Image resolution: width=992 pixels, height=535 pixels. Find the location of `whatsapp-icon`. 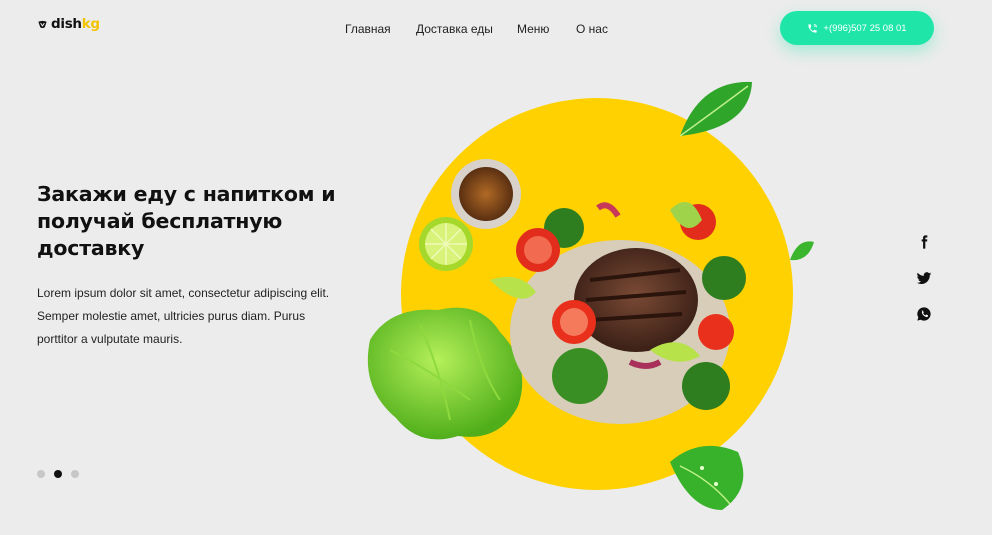

whatsapp-icon is located at coordinates (924, 314).